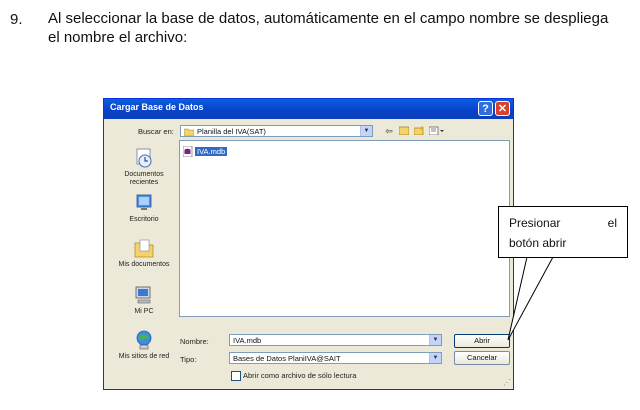 This screenshot has width=640, height=410. What do you see at coordinates (538, 243) in the screenshot?
I see `callout-text-line2: botón abrir` at bounding box center [538, 243].